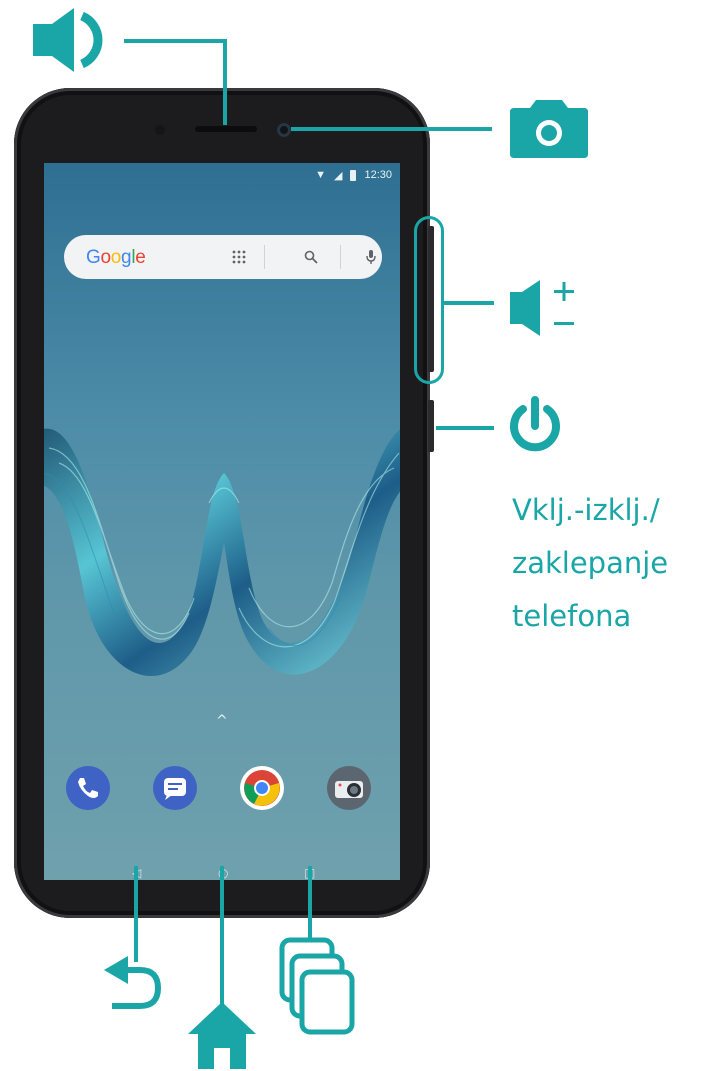 The image size is (720, 1071). What do you see at coordinates (590, 563) in the screenshot?
I see `power-label-line-2: zaklepanje` at bounding box center [590, 563].